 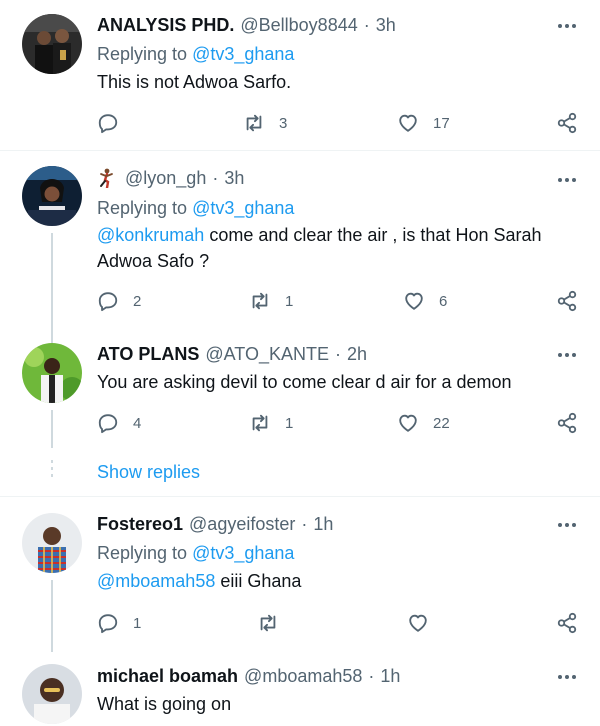 I want to click on user-handle: @Bellboy8844, so click(x=298, y=25).